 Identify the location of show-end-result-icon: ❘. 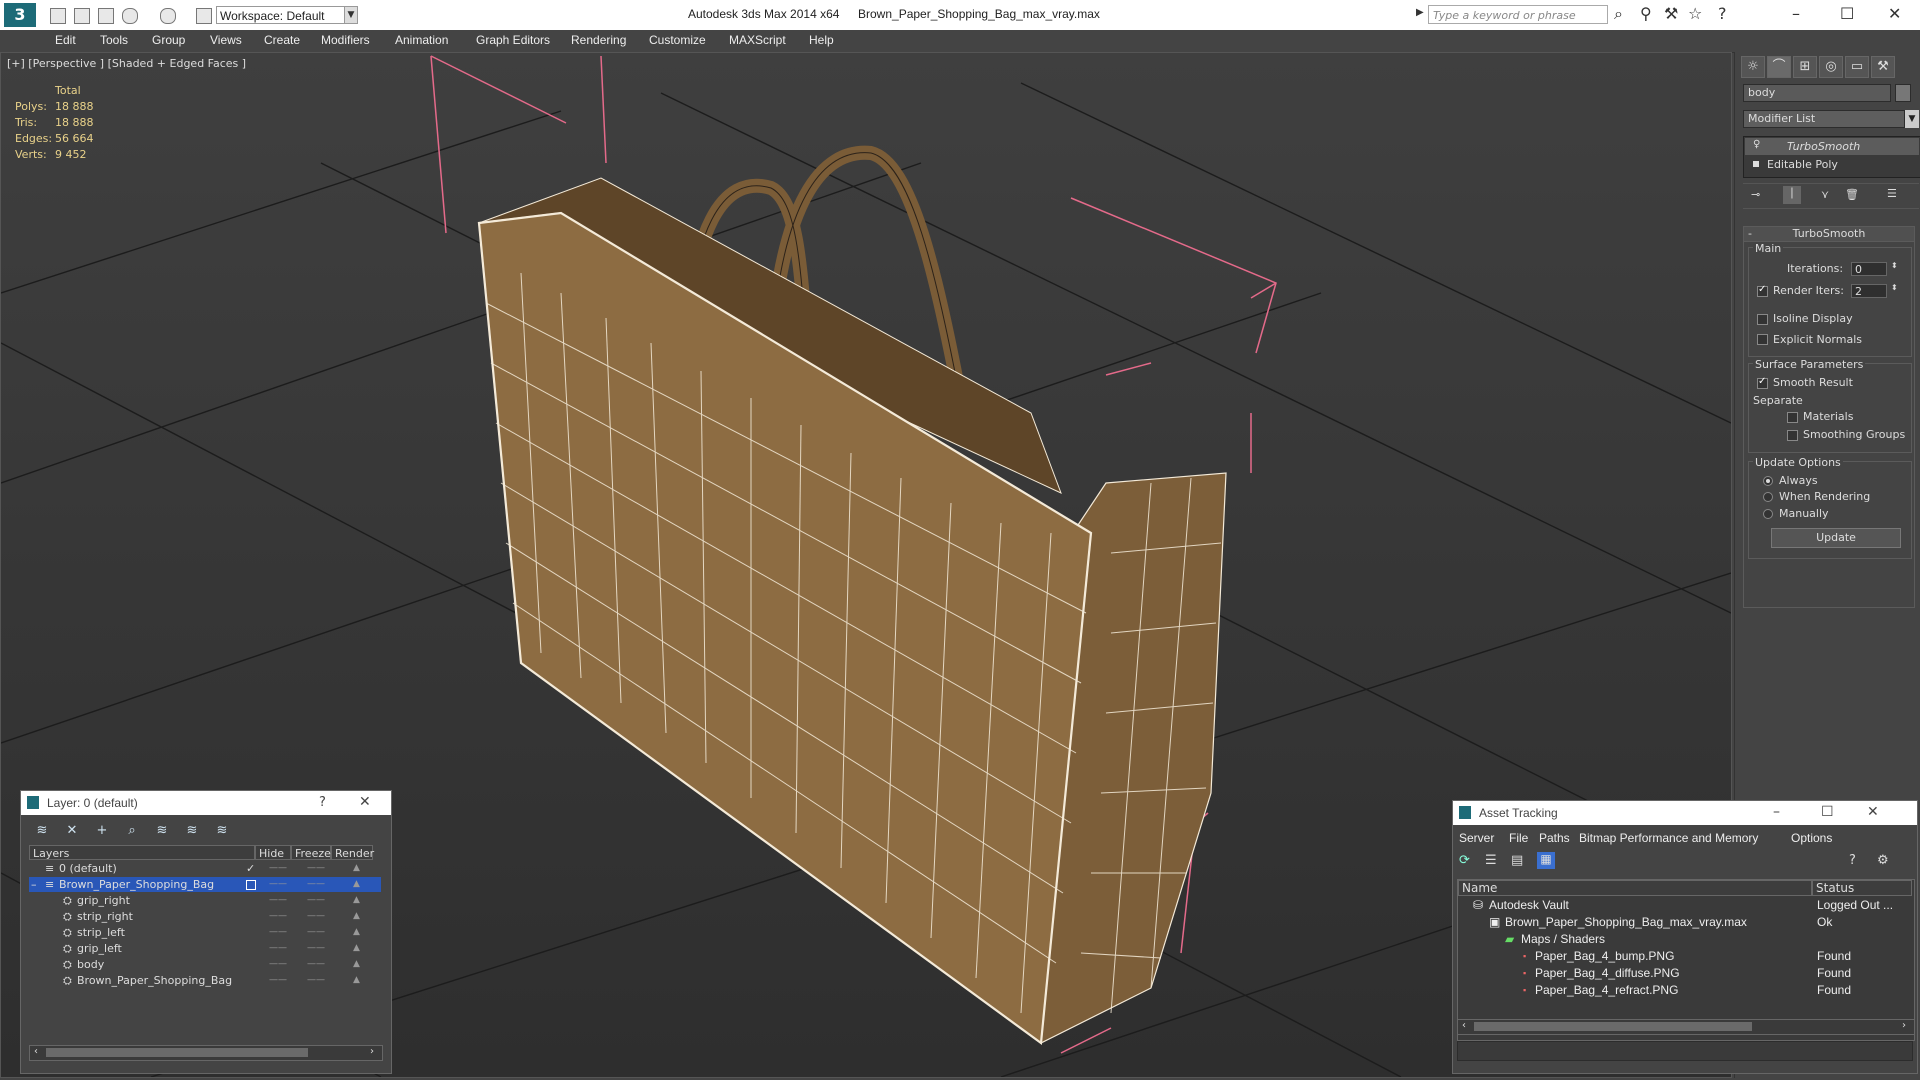
(1792, 195).